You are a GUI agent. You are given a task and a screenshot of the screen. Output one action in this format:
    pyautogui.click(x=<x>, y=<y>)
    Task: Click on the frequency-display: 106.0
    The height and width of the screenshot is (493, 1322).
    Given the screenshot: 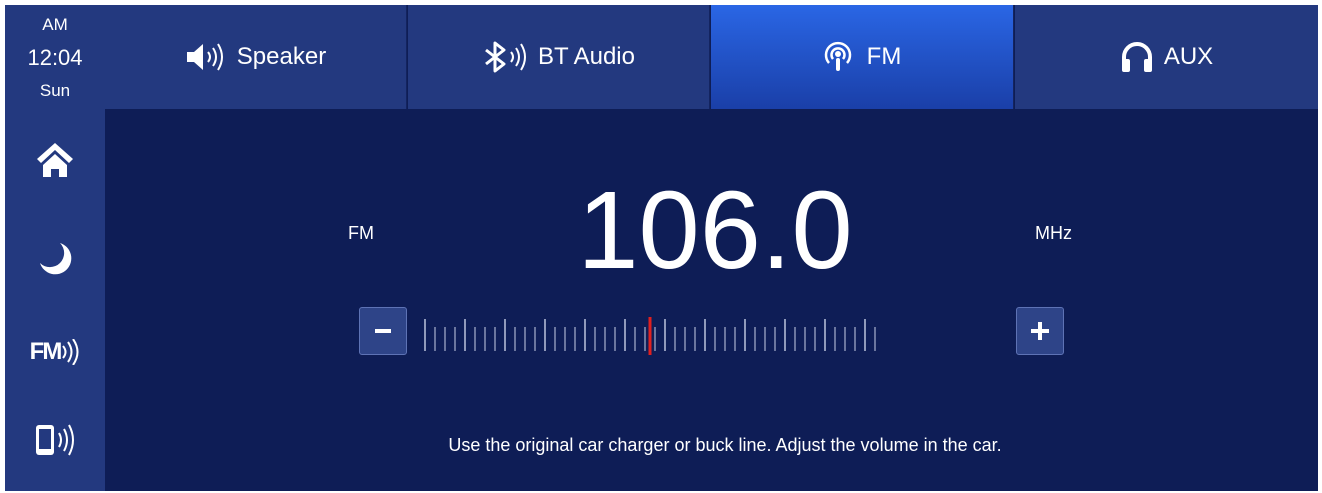 What is the action you would take?
    pyautogui.click(x=715, y=230)
    